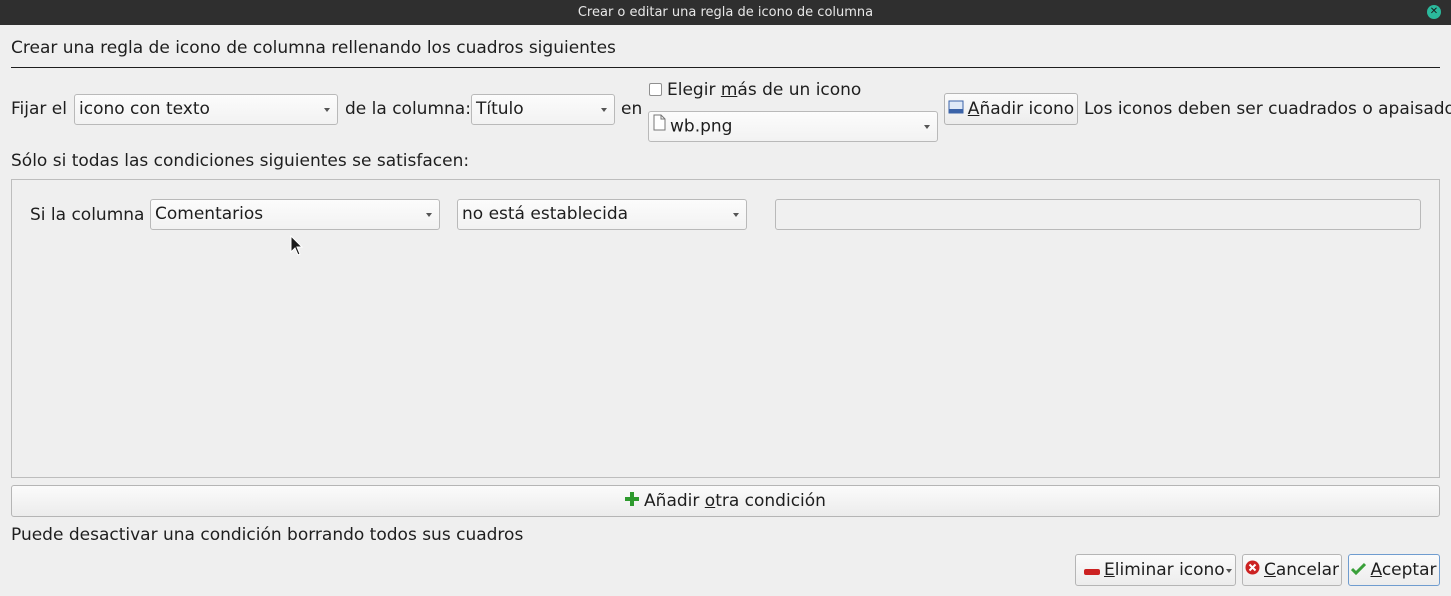 This screenshot has width=1451, height=596. Describe the element at coordinates (1434, 12) in the screenshot. I see `close-icon: ✕` at that location.